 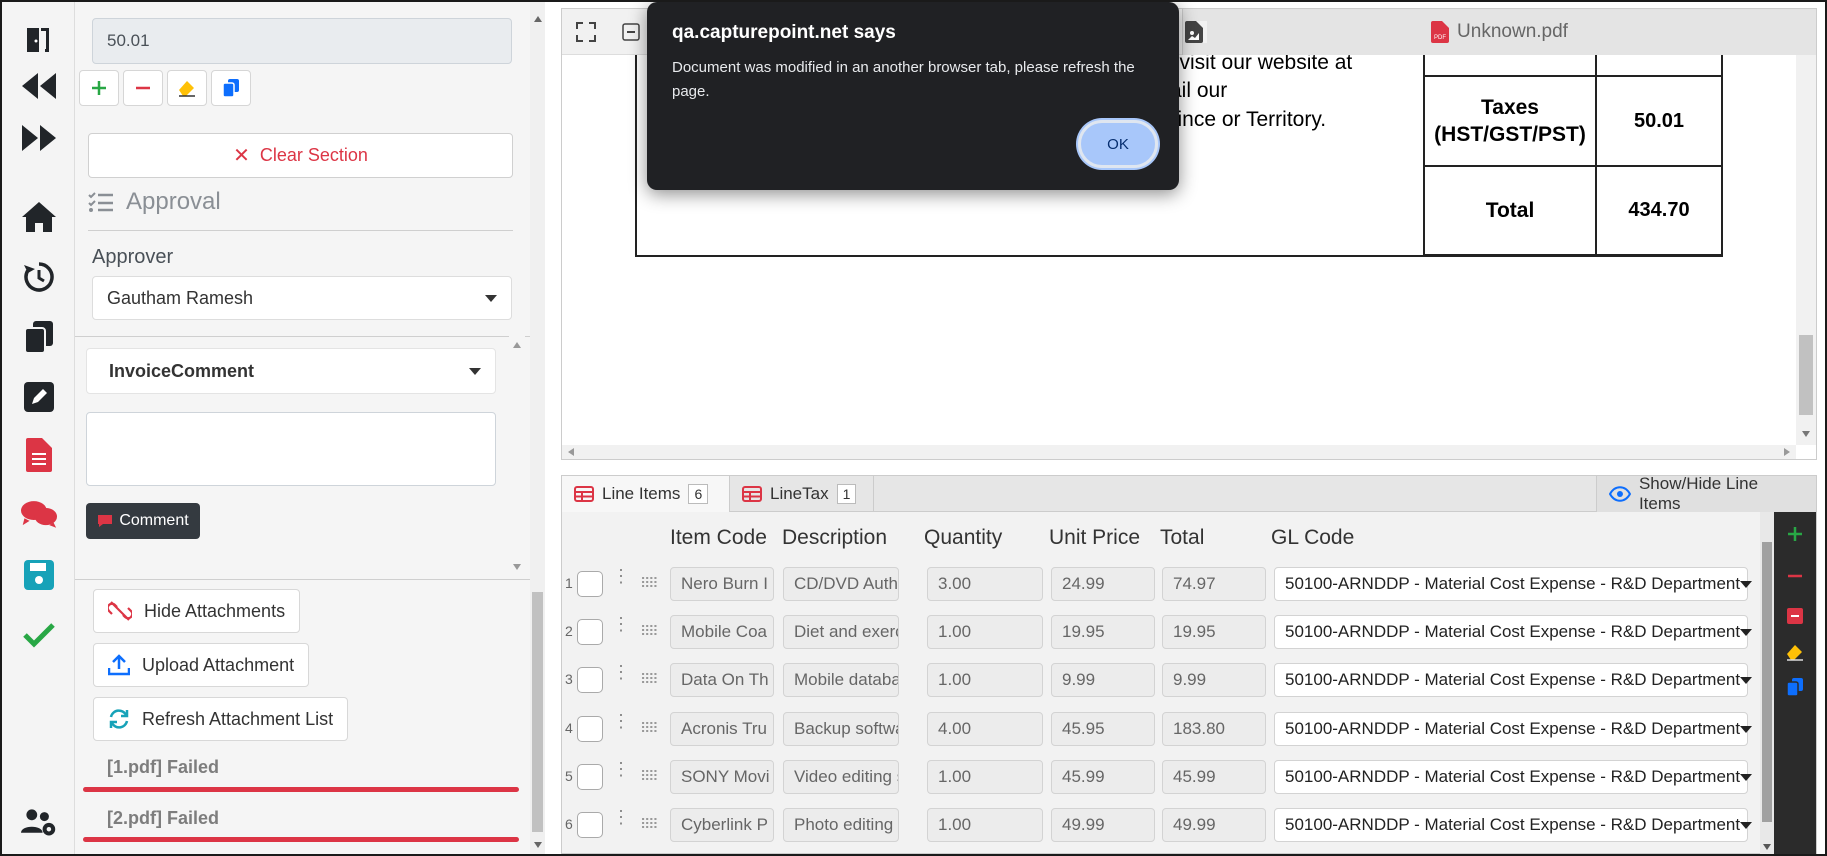 I want to click on users-settings-icon, so click(x=39, y=822).